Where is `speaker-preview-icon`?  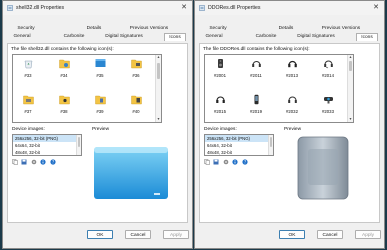
speaker-preview-icon is located at coordinates (323, 168).